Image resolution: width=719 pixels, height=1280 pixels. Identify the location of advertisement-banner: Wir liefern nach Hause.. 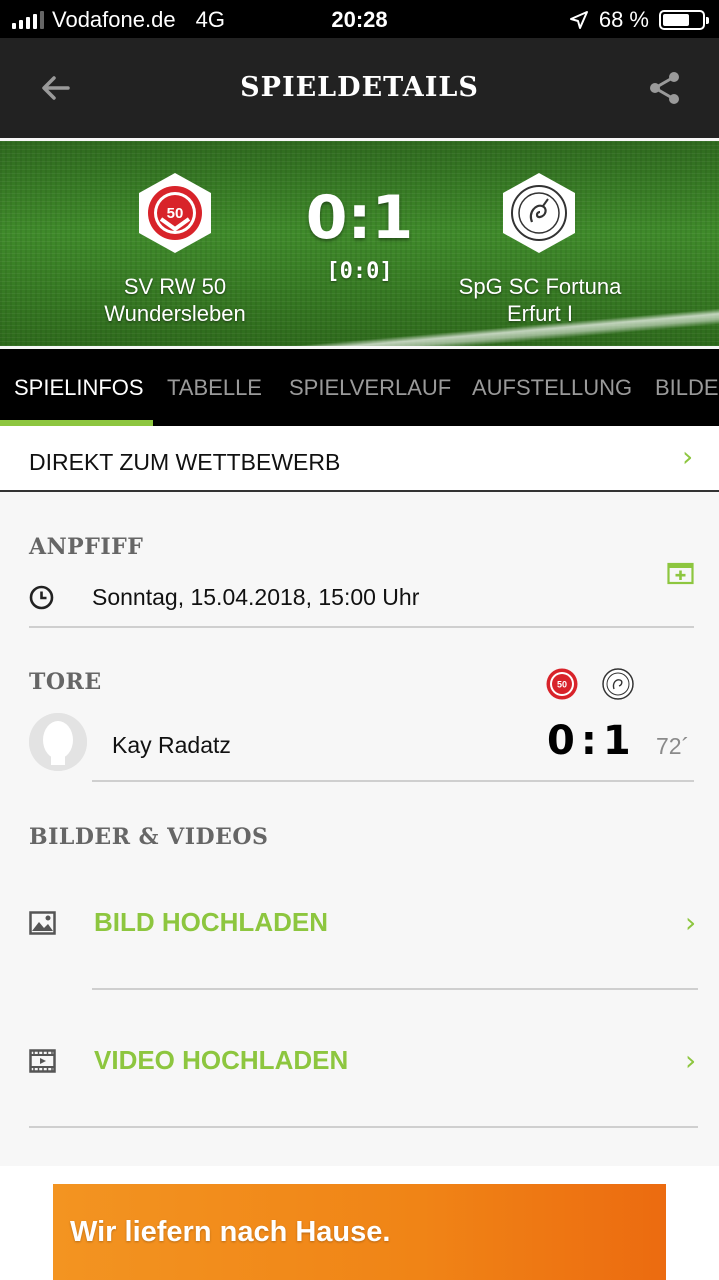
(359, 1232).